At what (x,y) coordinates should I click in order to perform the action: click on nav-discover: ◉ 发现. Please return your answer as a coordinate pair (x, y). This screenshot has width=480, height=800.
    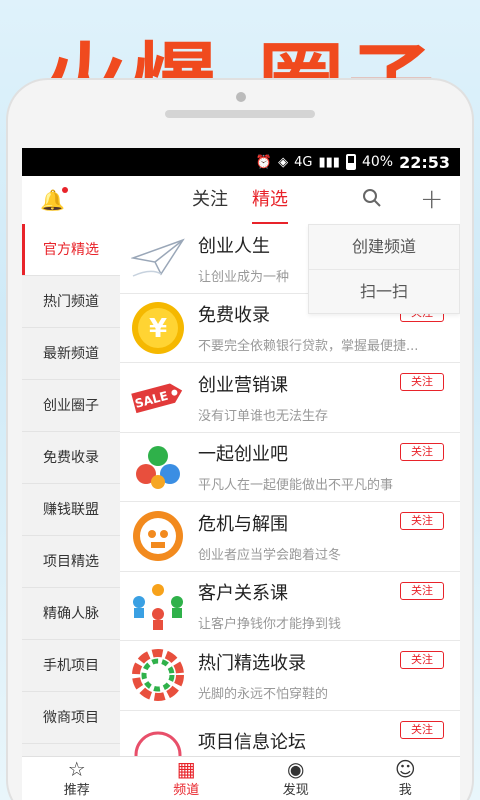
    Looking at the image, I should click on (296, 778).